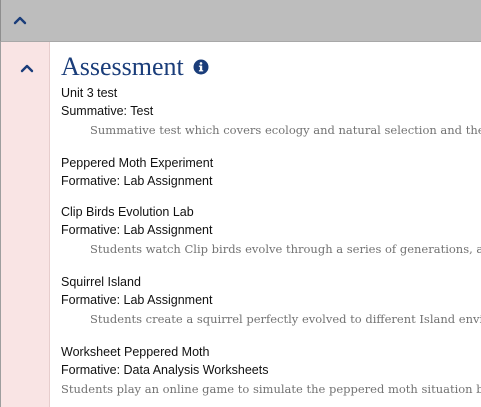 Image resolution: width=481 pixels, height=407 pixels. I want to click on assessment-item-name: Squirrel Island, so click(271, 282).